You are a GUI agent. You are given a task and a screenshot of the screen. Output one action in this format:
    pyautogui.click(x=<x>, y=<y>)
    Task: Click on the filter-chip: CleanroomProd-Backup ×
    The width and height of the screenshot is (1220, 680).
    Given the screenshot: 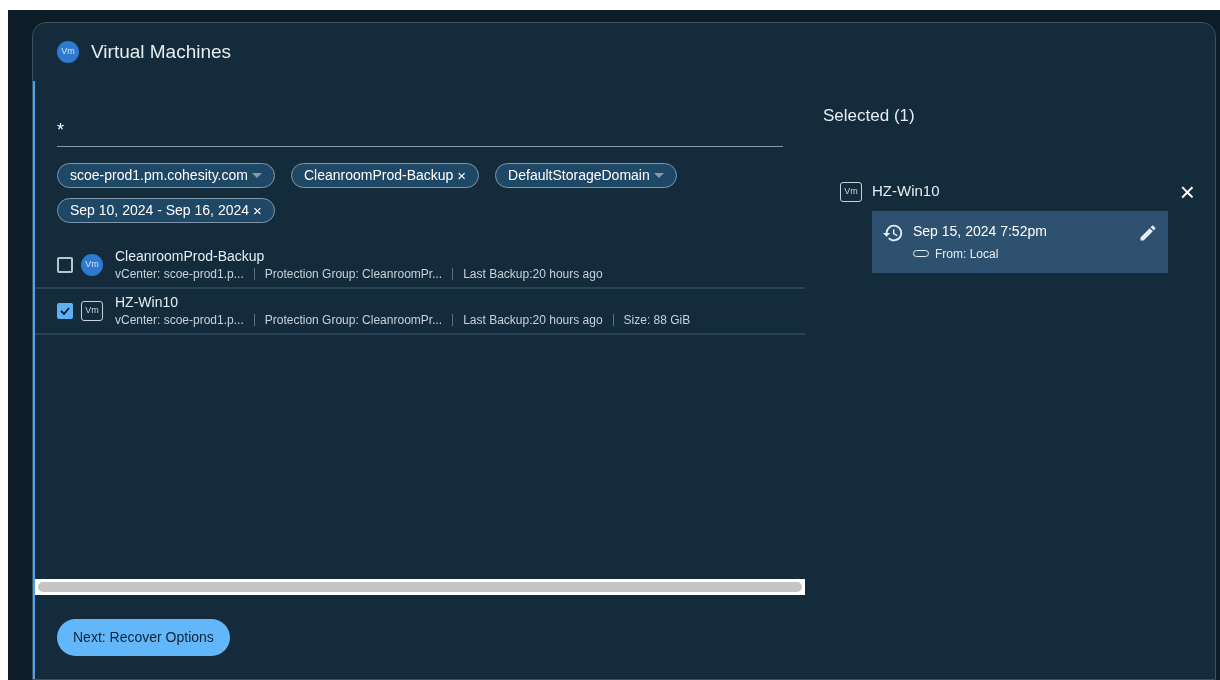 What is the action you would take?
    pyautogui.click(x=385, y=175)
    